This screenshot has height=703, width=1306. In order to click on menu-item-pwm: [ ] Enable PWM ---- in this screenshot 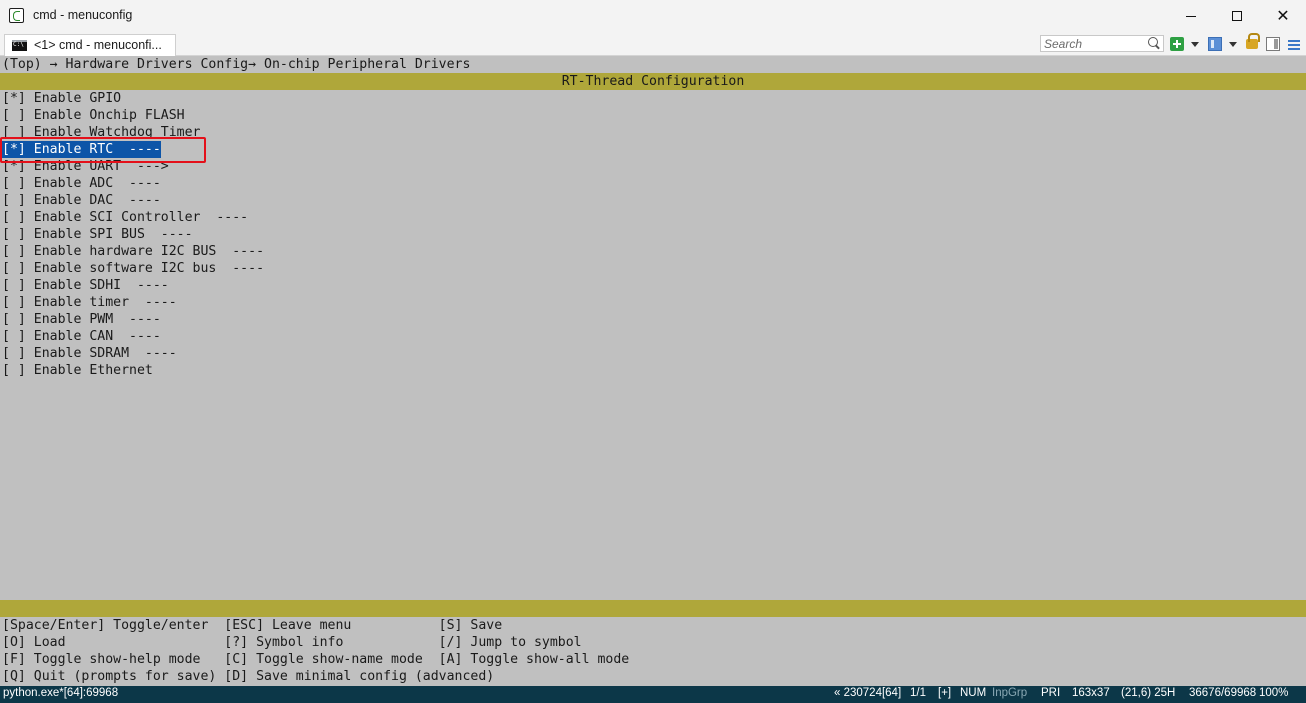, I will do `click(81, 319)`.